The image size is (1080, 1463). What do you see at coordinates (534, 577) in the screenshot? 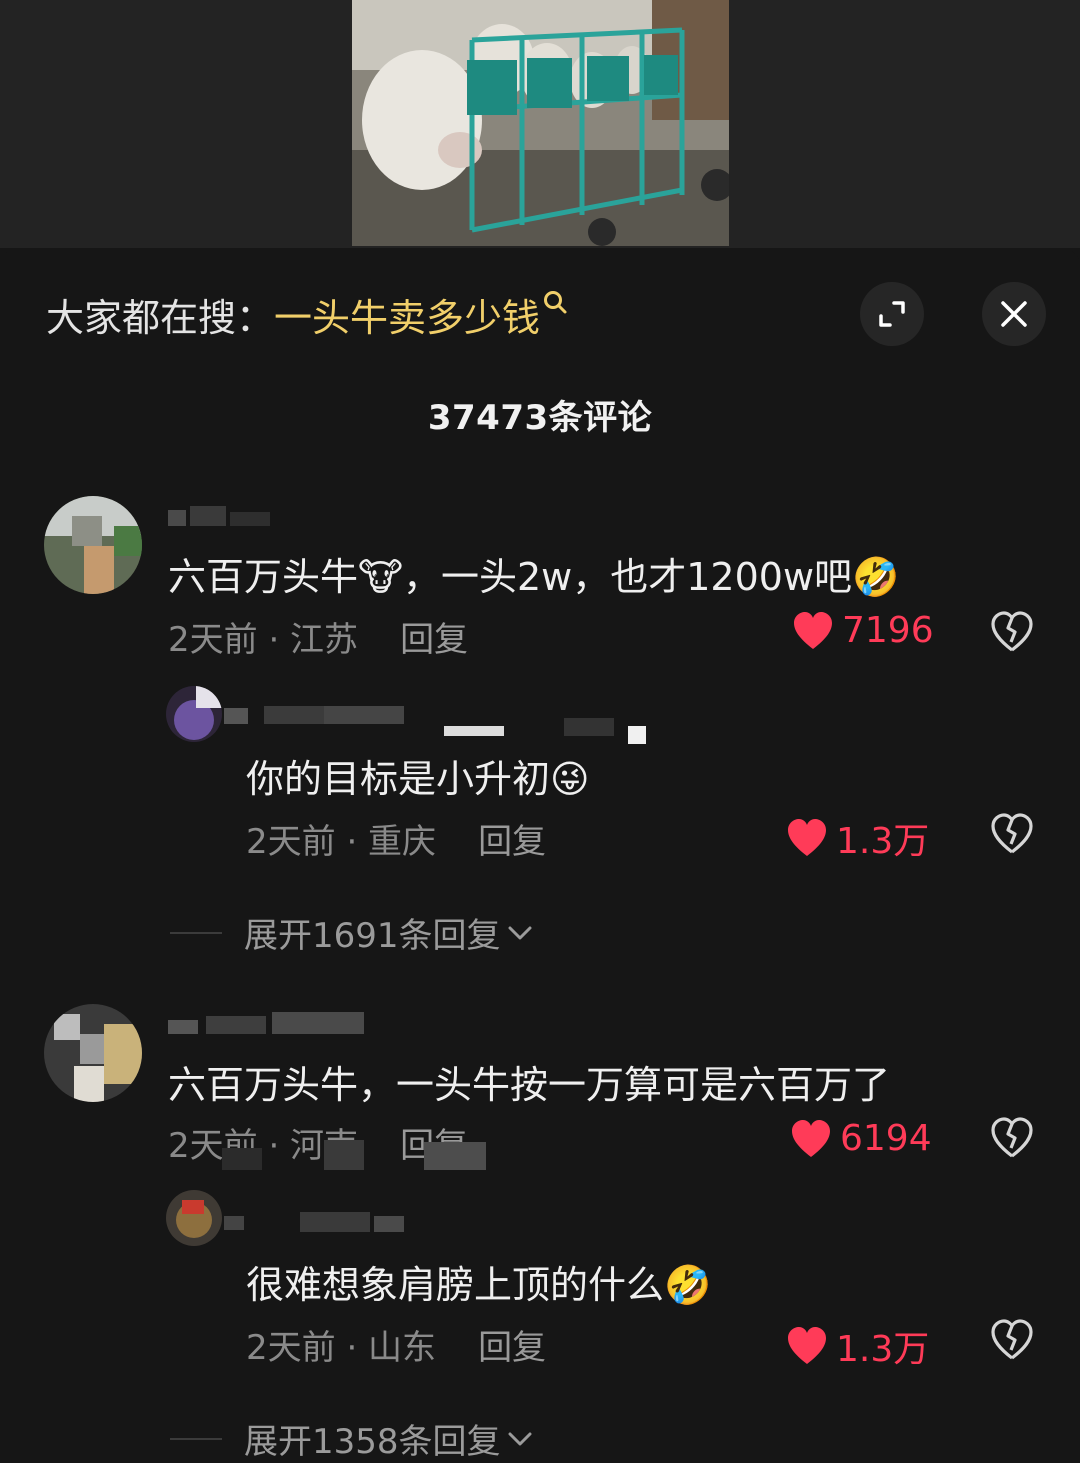
I see `comment-text: 六百万头牛🐮，一头2w，也才1200w吧🤣` at bounding box center [534, 577].